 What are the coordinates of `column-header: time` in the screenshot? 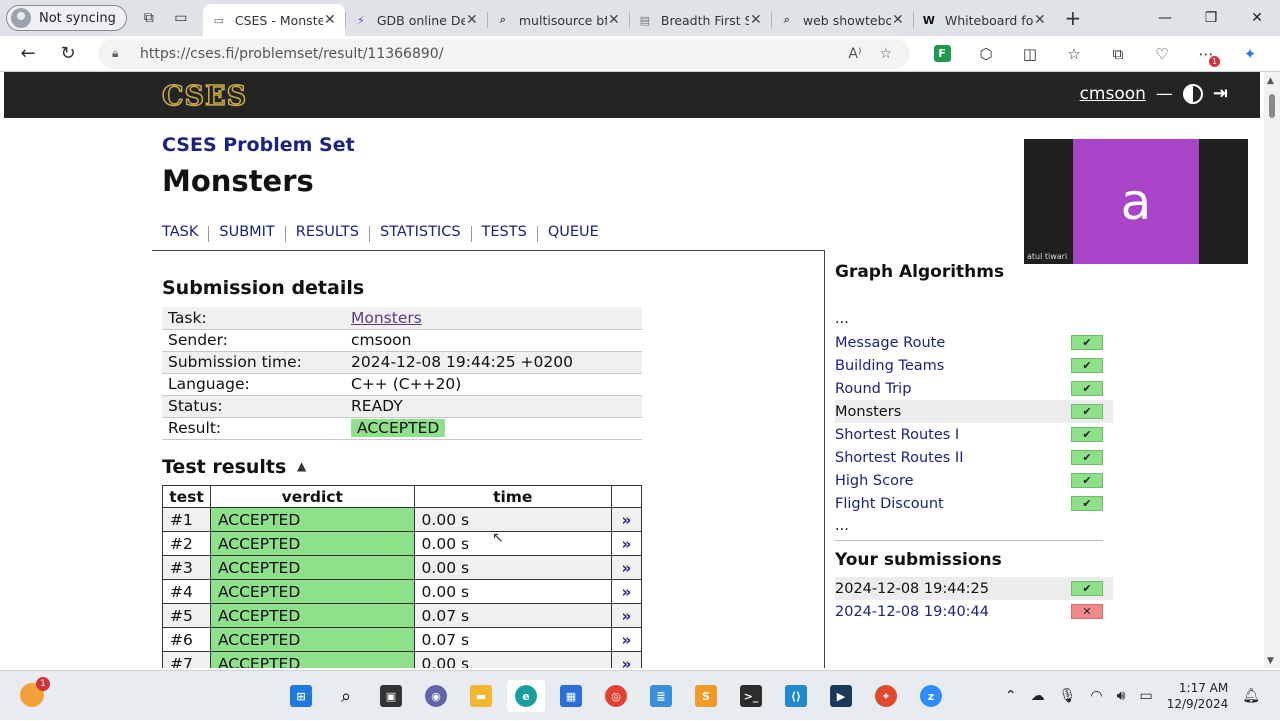 It's located at (512, 496).